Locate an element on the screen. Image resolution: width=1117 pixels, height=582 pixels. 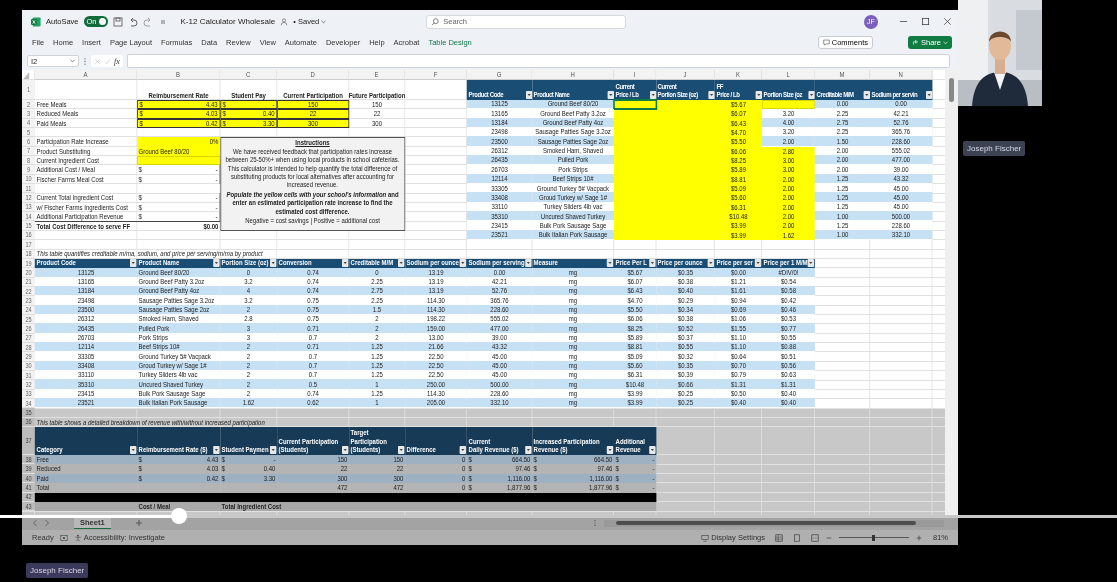
person-icon is located at coordinates (284, 21).